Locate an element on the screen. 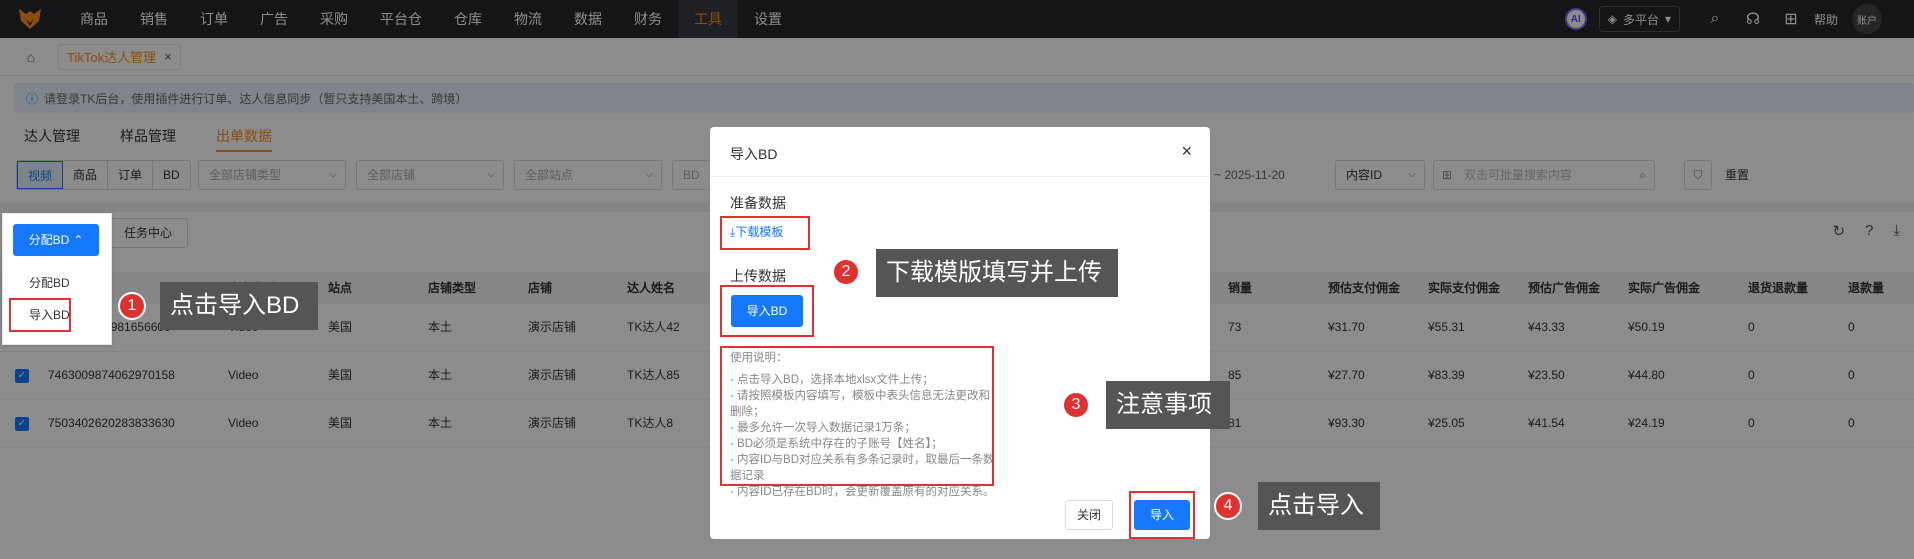  upload-data-label: 上传数据 is located at coordinates (758, 276).